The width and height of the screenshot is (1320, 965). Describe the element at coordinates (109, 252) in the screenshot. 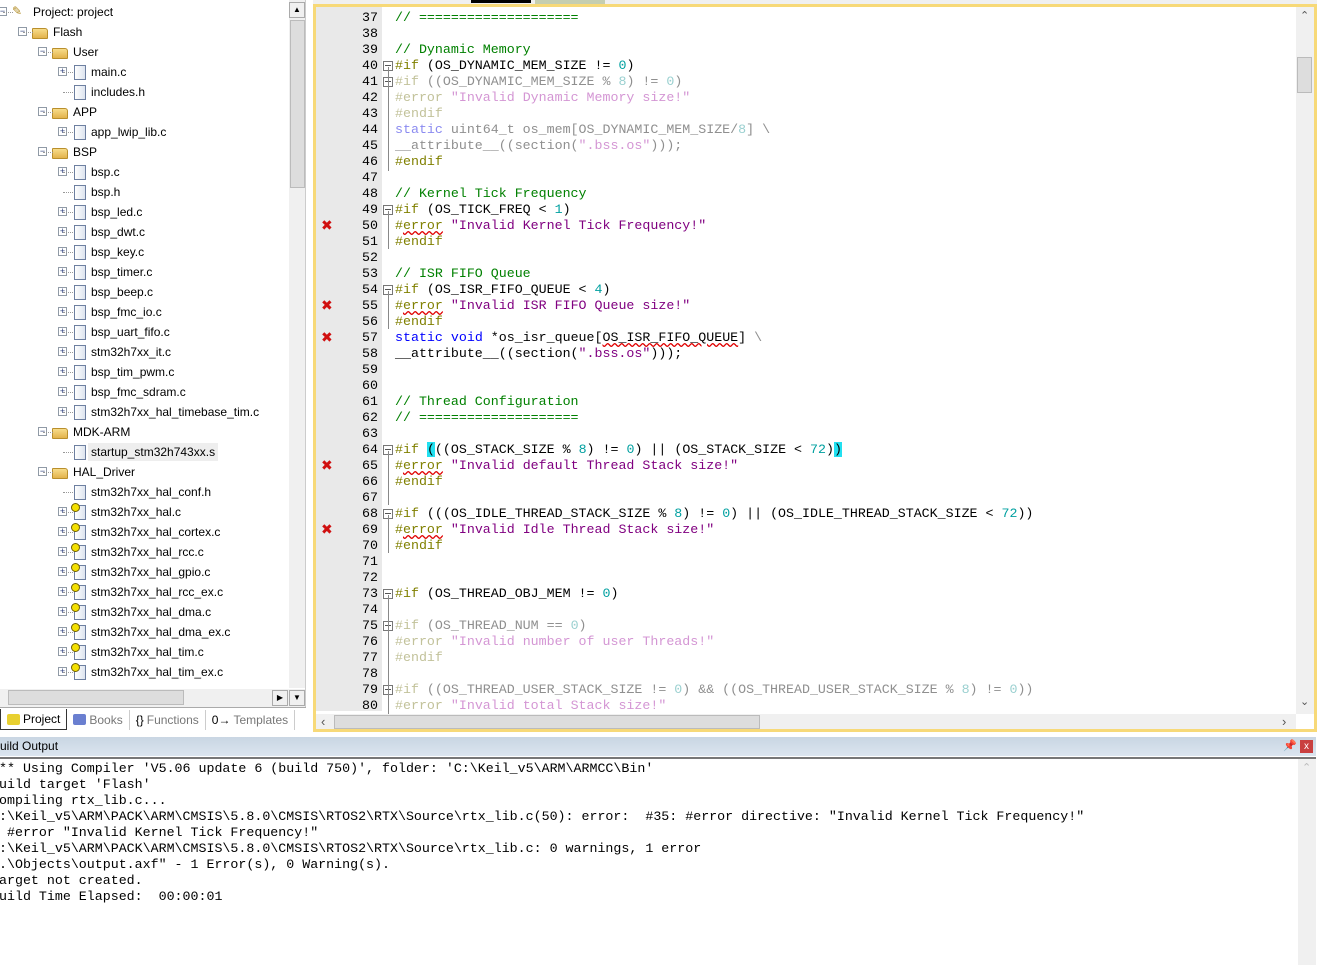

I see `tree-item: bsp_key.c` at that location.